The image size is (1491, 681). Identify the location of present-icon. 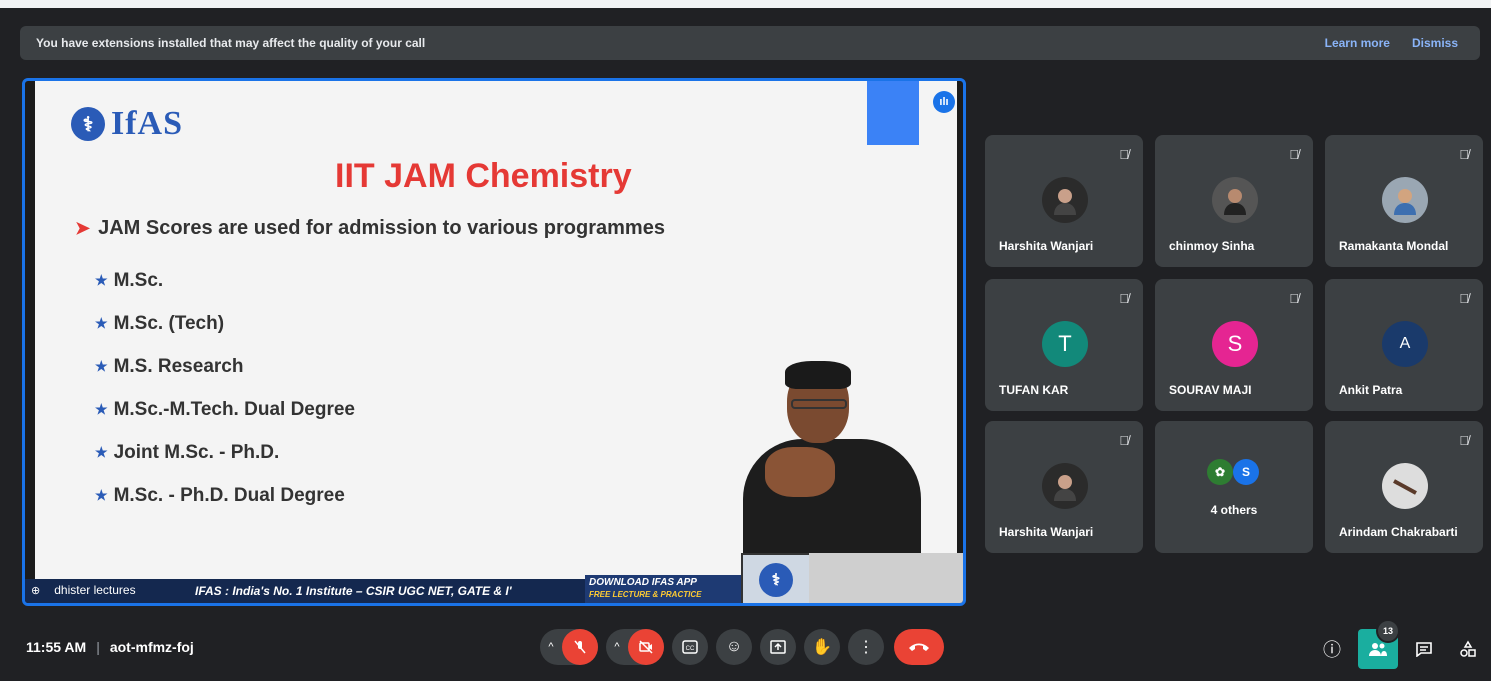
(778, 647).